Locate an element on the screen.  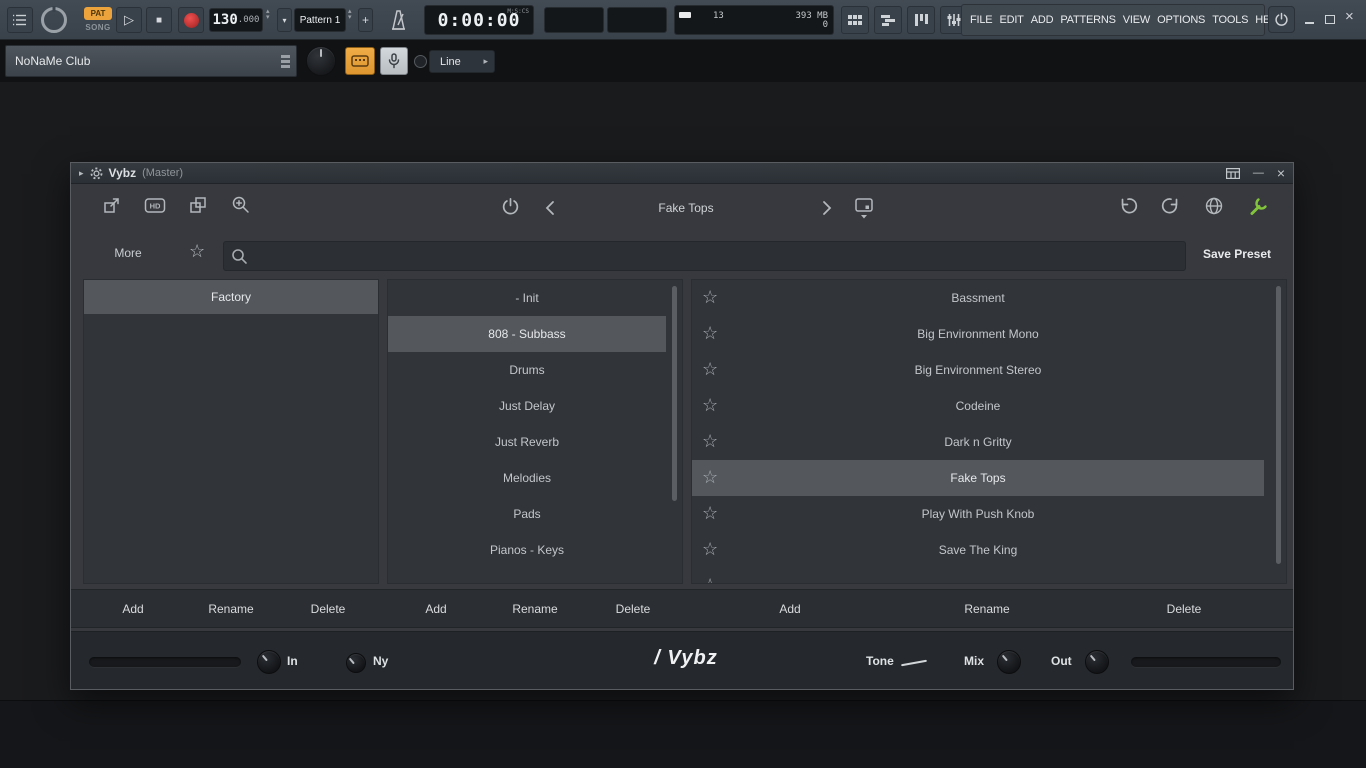
preset-row-partial: ☆ is located at coordinates (978, 575).